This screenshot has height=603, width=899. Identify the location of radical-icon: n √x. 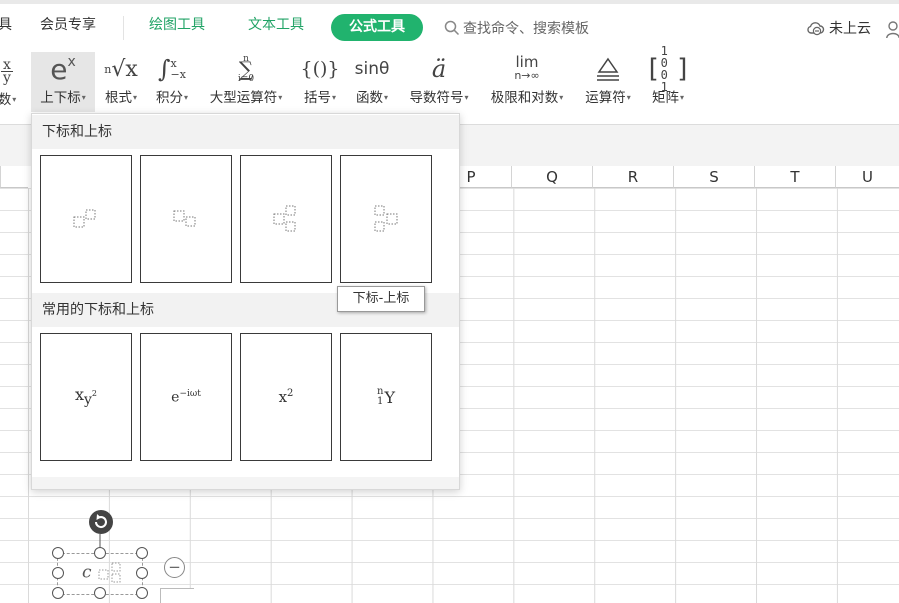
(121, 69).